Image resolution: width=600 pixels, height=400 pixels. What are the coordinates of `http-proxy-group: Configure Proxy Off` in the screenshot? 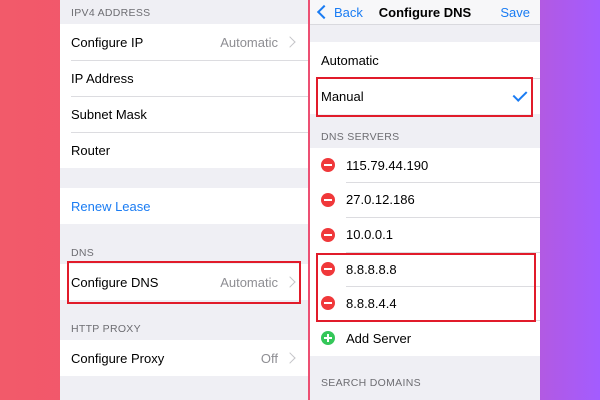 It's located at (184, 358).